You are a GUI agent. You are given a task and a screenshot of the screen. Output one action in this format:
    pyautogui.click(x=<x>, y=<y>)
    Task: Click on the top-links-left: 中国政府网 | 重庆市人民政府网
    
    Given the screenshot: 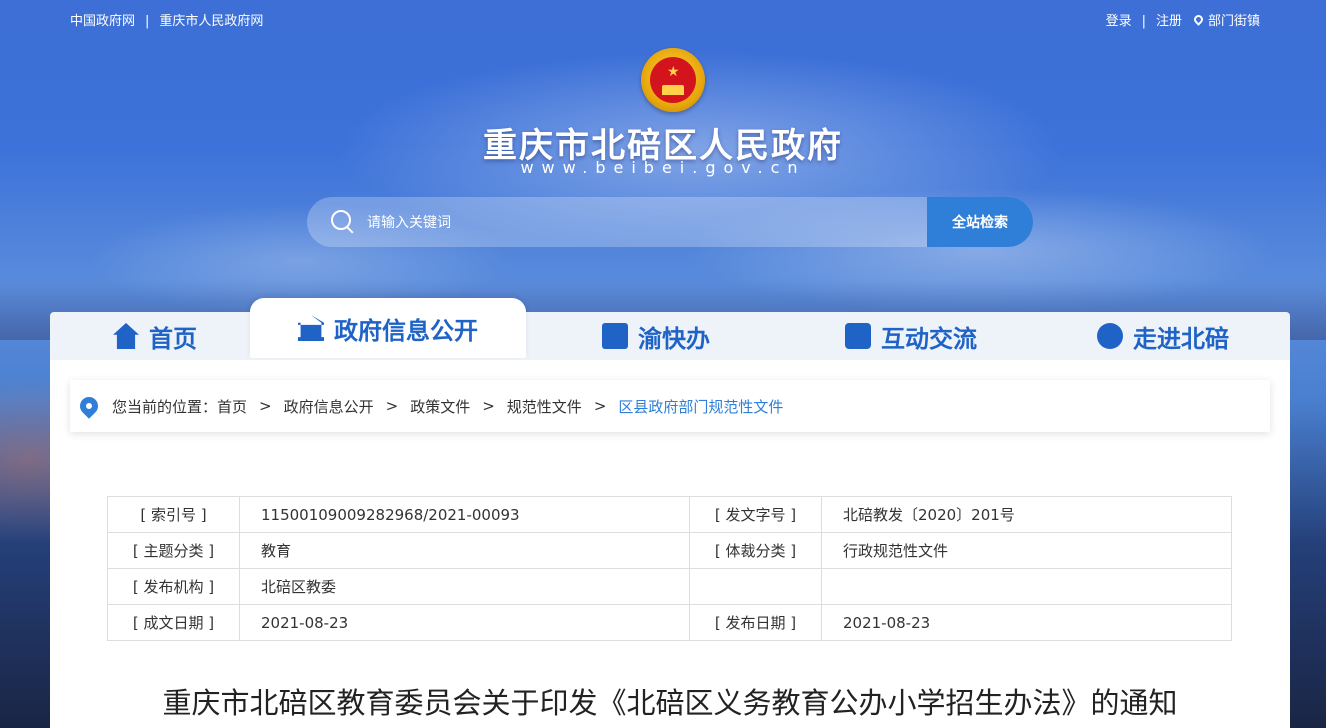 What is the action you would take?
    pyautogui.click(x=166, y=19)
    